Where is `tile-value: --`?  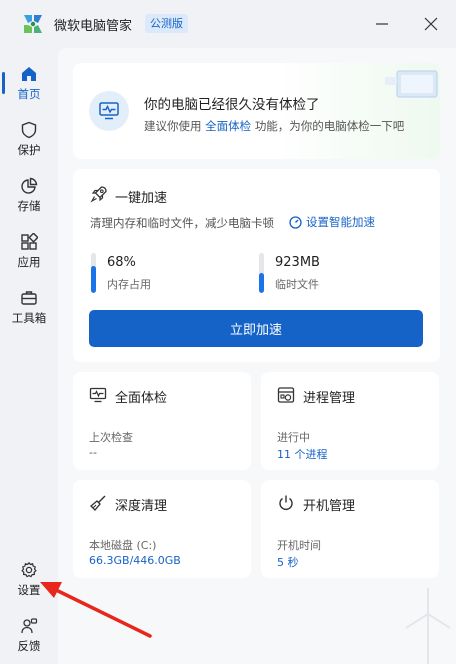 tile-value: -- is located at coordinates (93, 452).